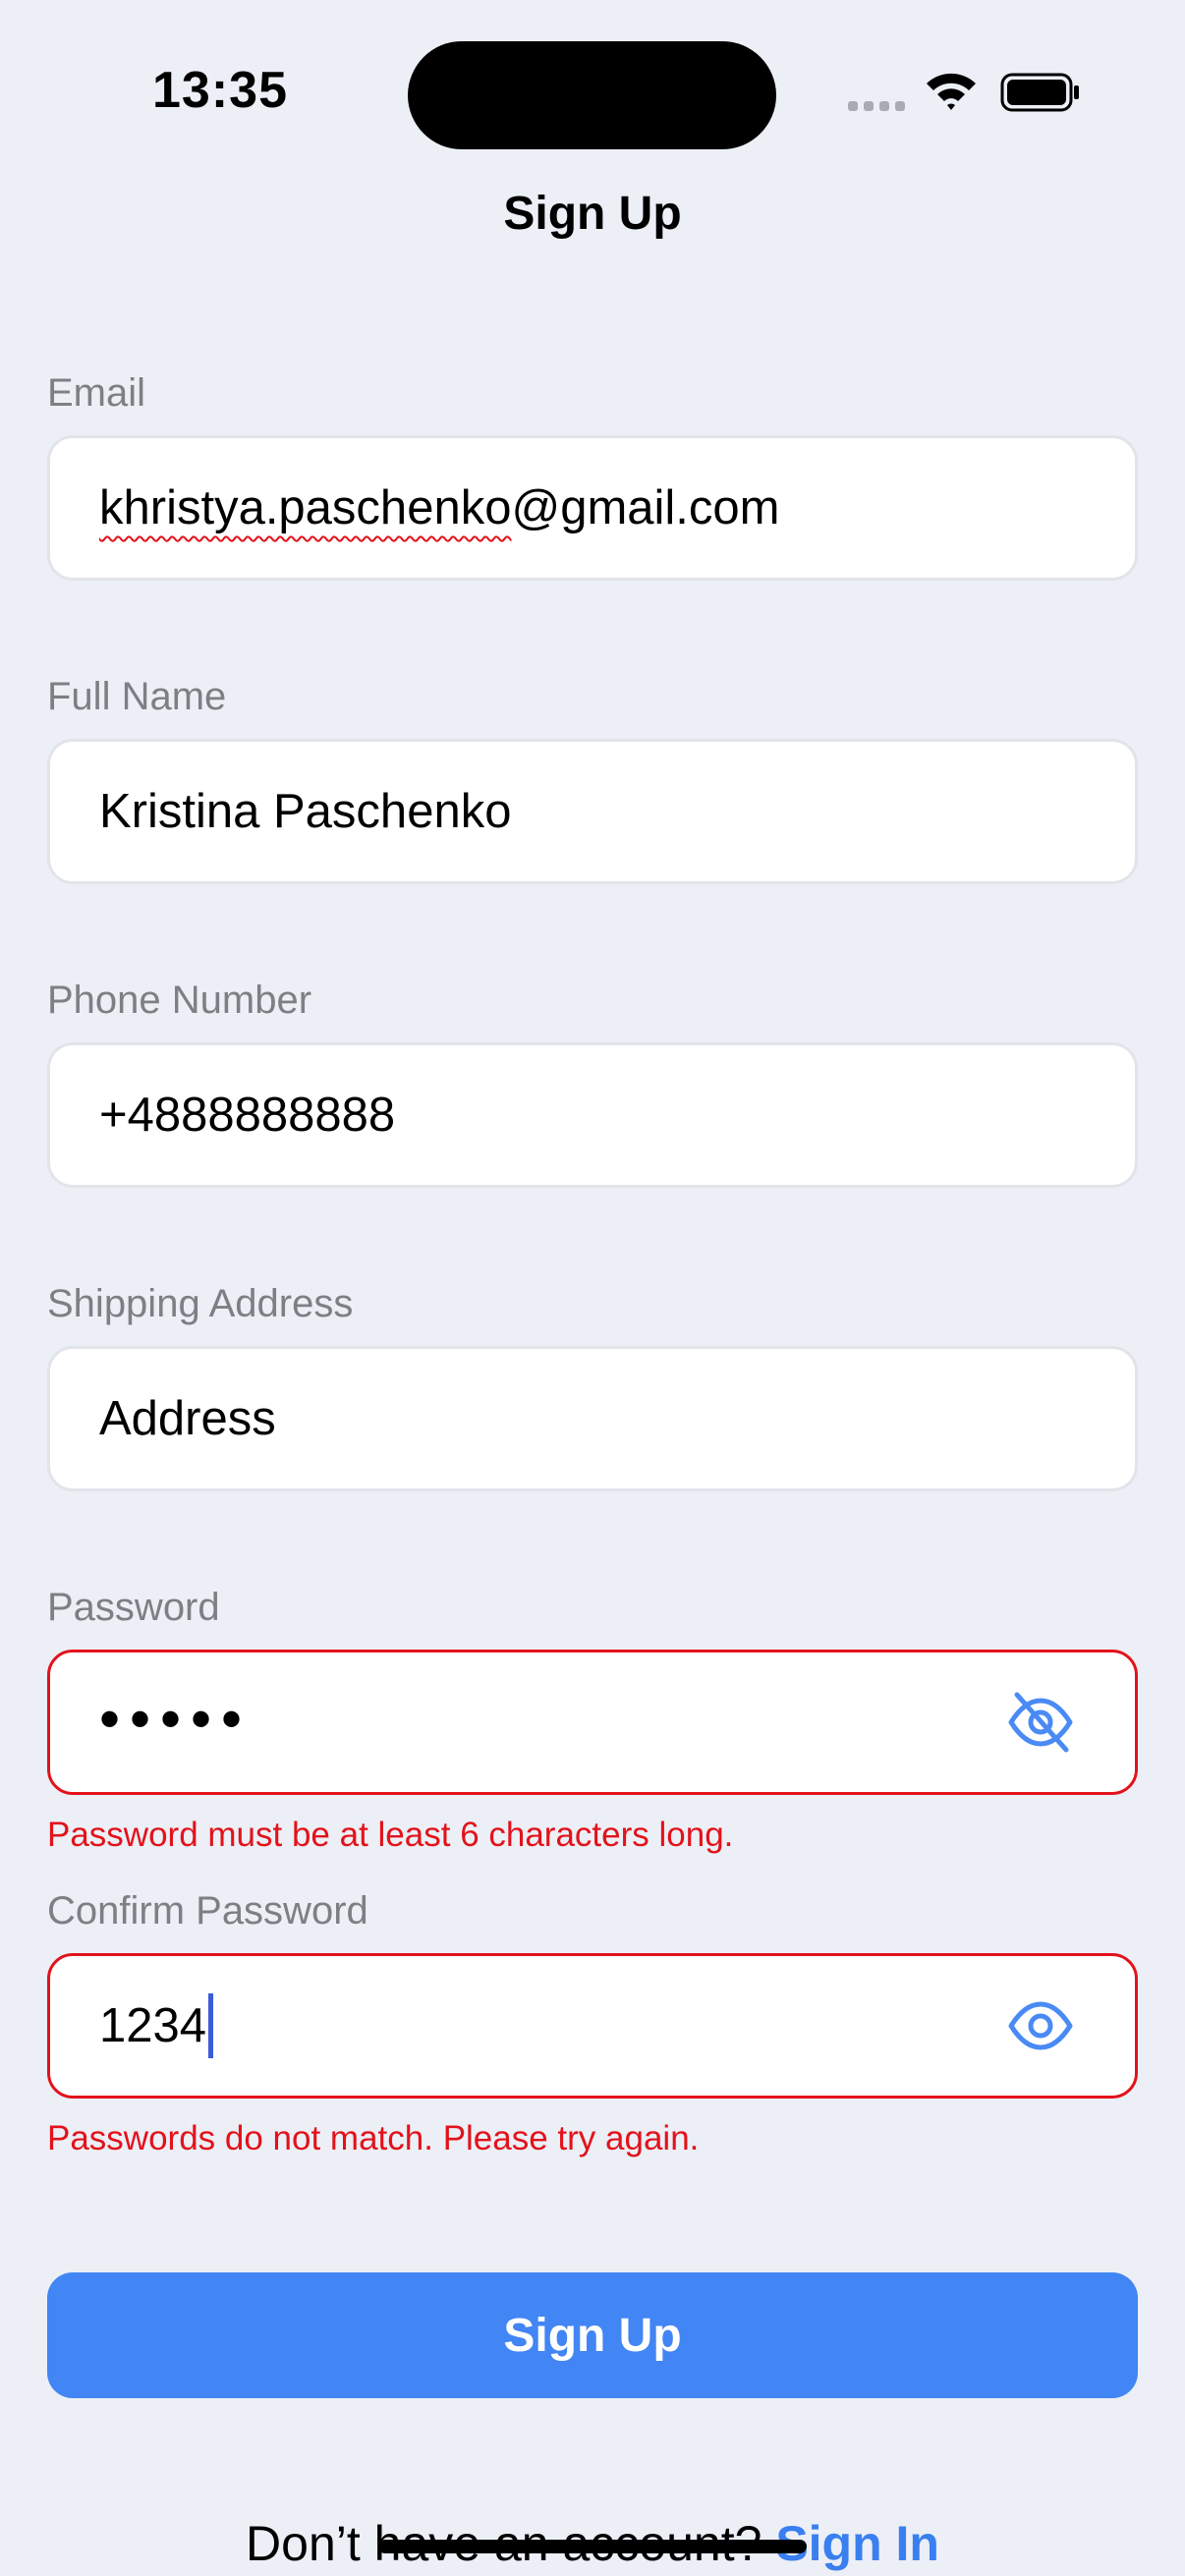  What do you see at coordinates (220, 90) in the screenshot?
I see `status-time: 13:35` at bounding box center [220, 90].